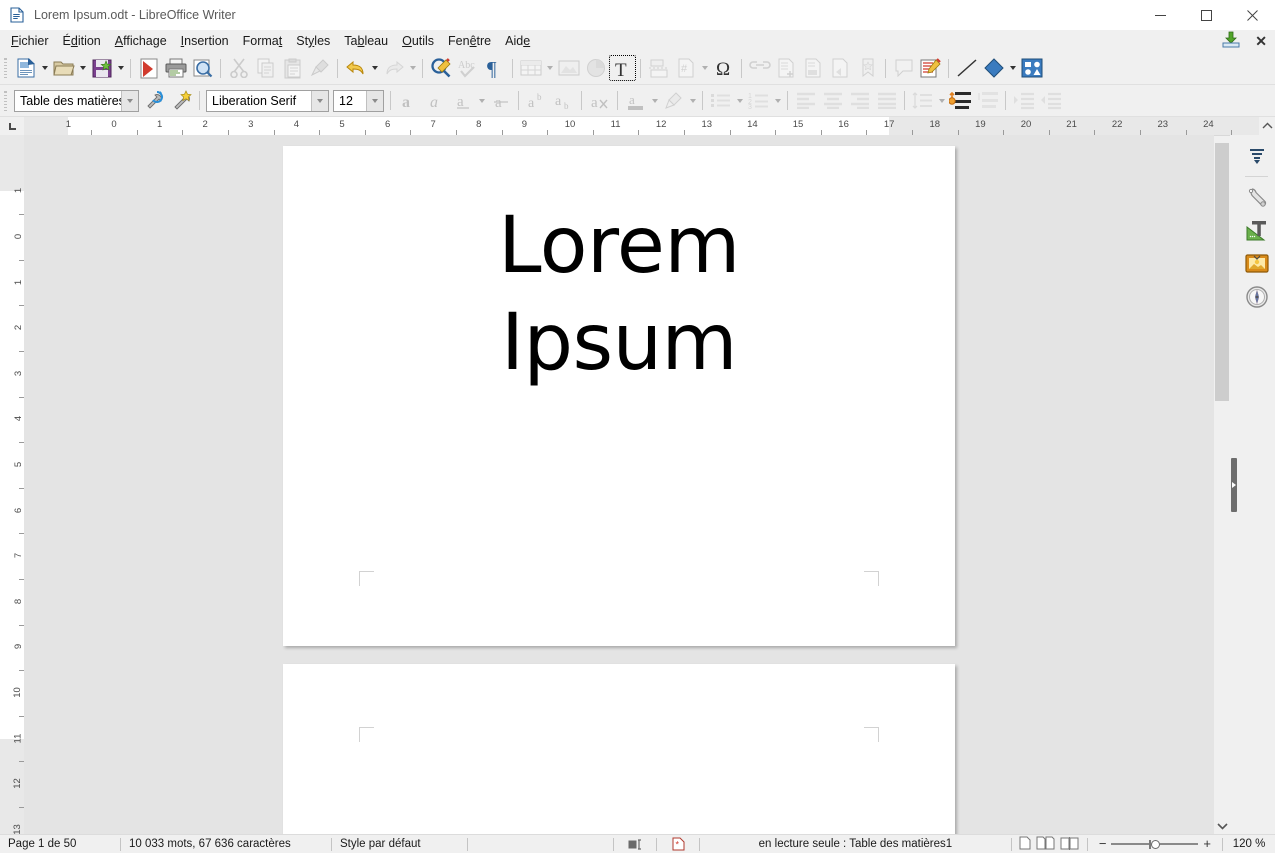 This screenshot has height=853, width=1275. I want to click on close-button, so click(1252, 15).